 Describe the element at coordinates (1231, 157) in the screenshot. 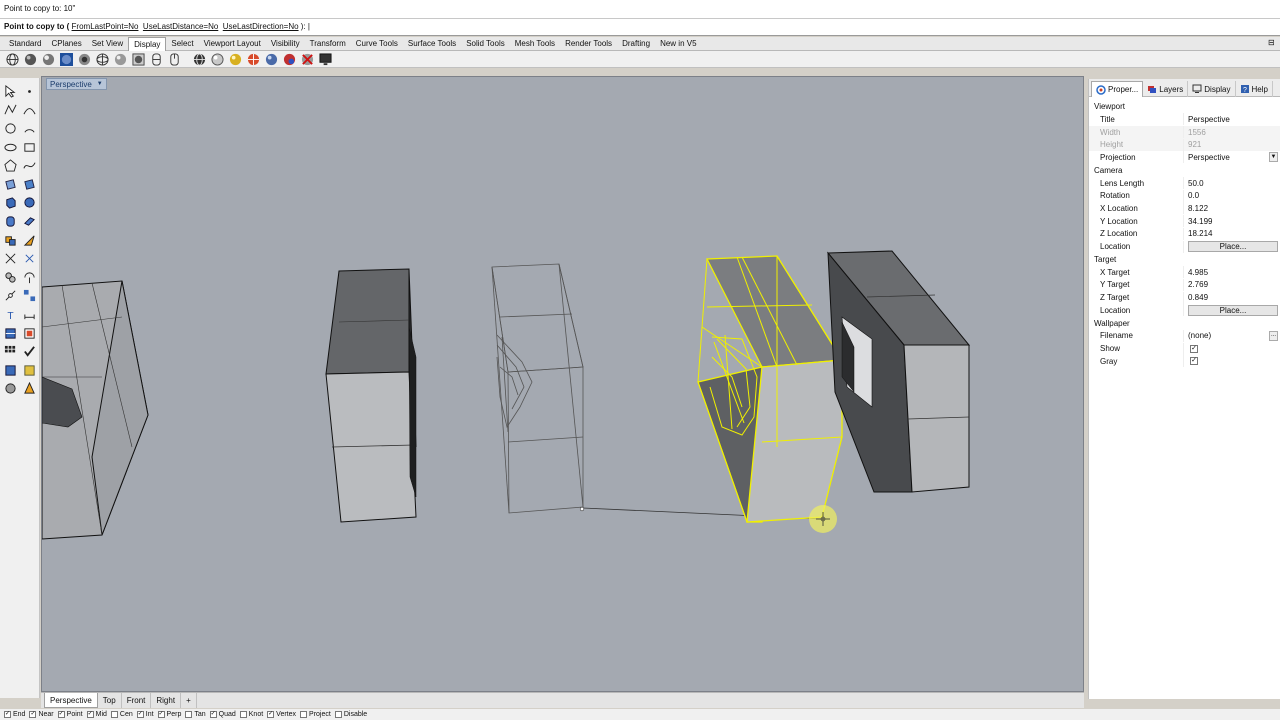

I see `projection-select: Perspective ▼` at that location.